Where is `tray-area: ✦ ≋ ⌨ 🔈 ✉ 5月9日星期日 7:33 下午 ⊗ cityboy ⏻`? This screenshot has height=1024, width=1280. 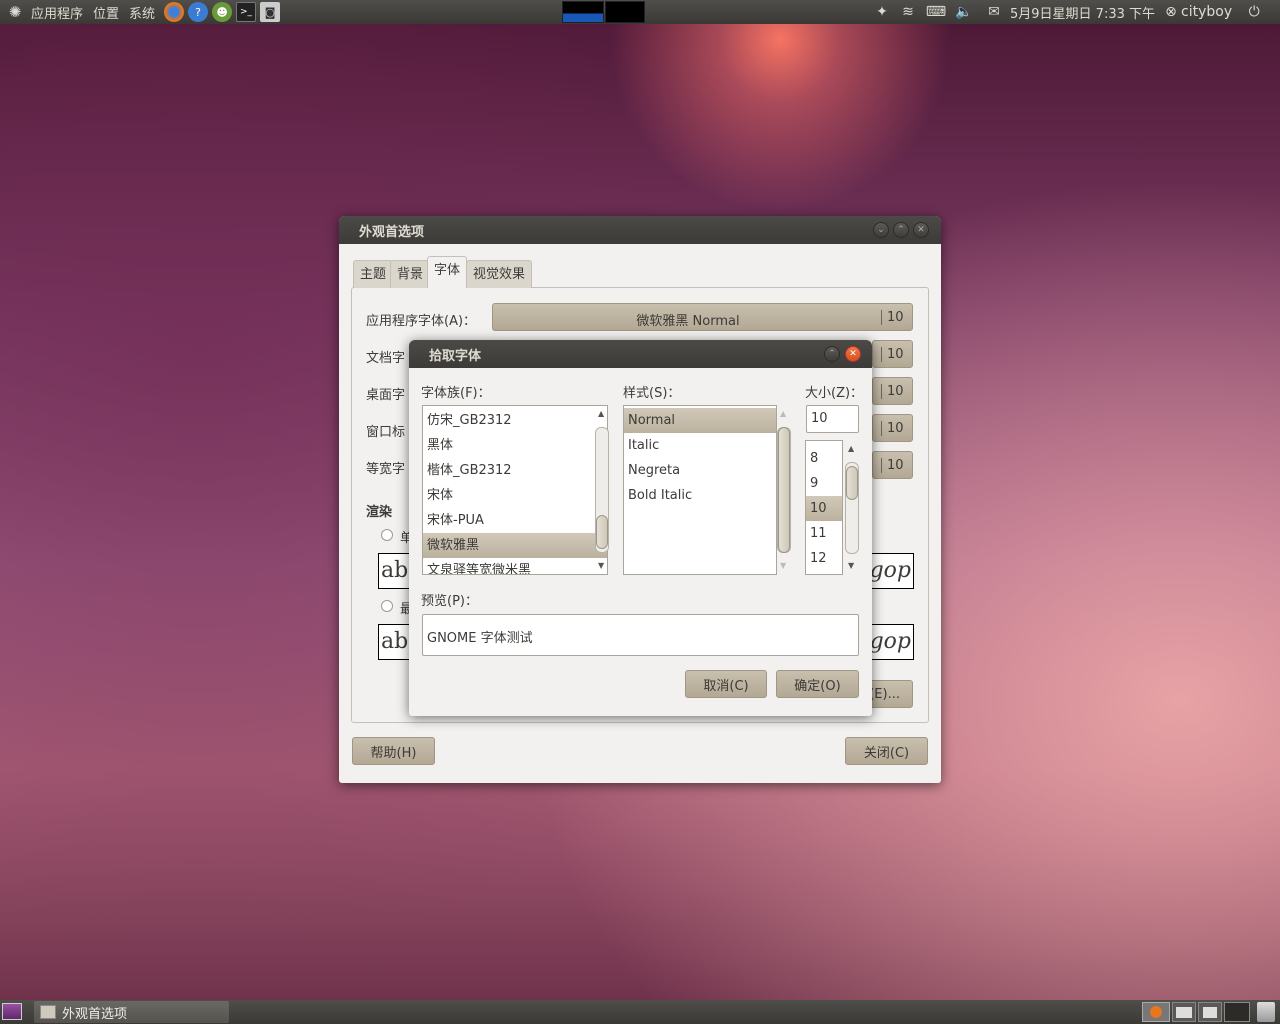 tray-area: ✦ ≋ ⌨ 🔈 ✉ 5月9日星期日 7:33 下午 ⊗ cityboy ⏻ is located at coordinates (1068, 12).